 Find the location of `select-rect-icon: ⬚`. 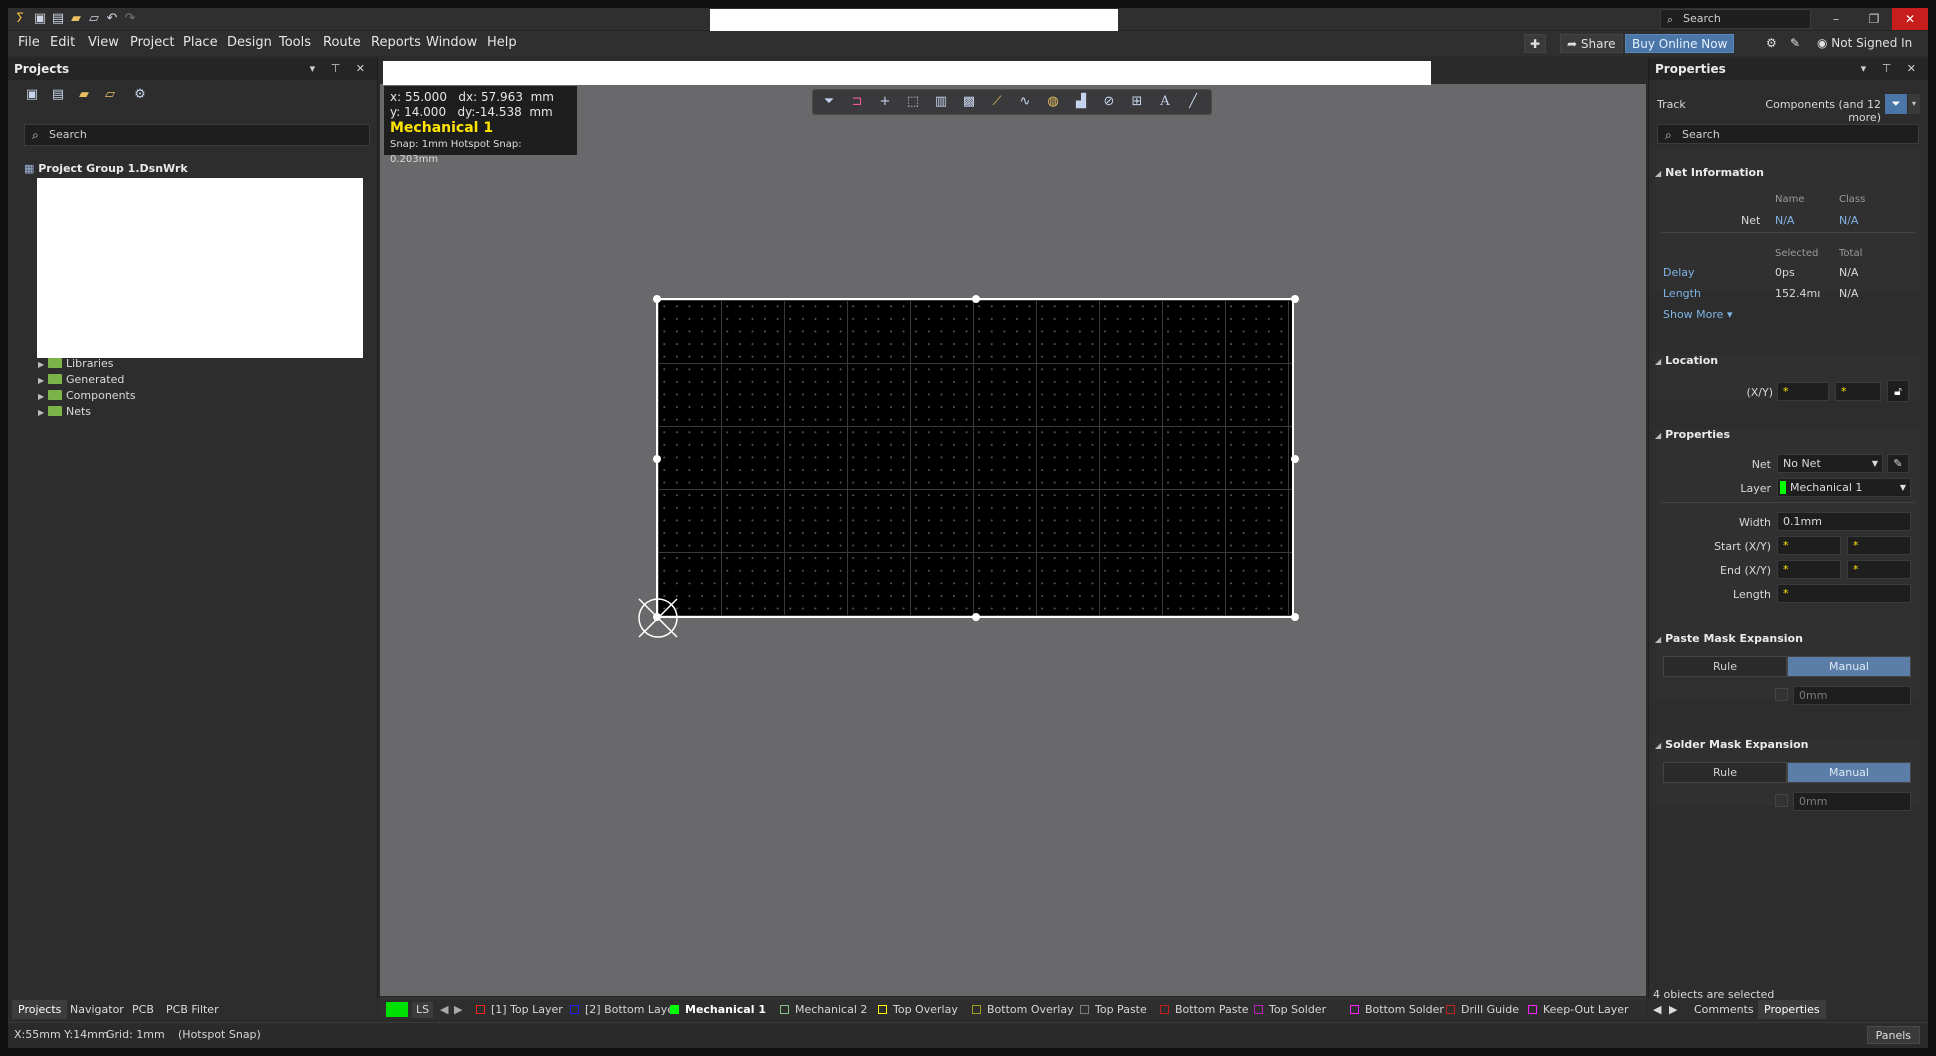

select-rect-icon: ⬚ is located at coordinates (913, 102).